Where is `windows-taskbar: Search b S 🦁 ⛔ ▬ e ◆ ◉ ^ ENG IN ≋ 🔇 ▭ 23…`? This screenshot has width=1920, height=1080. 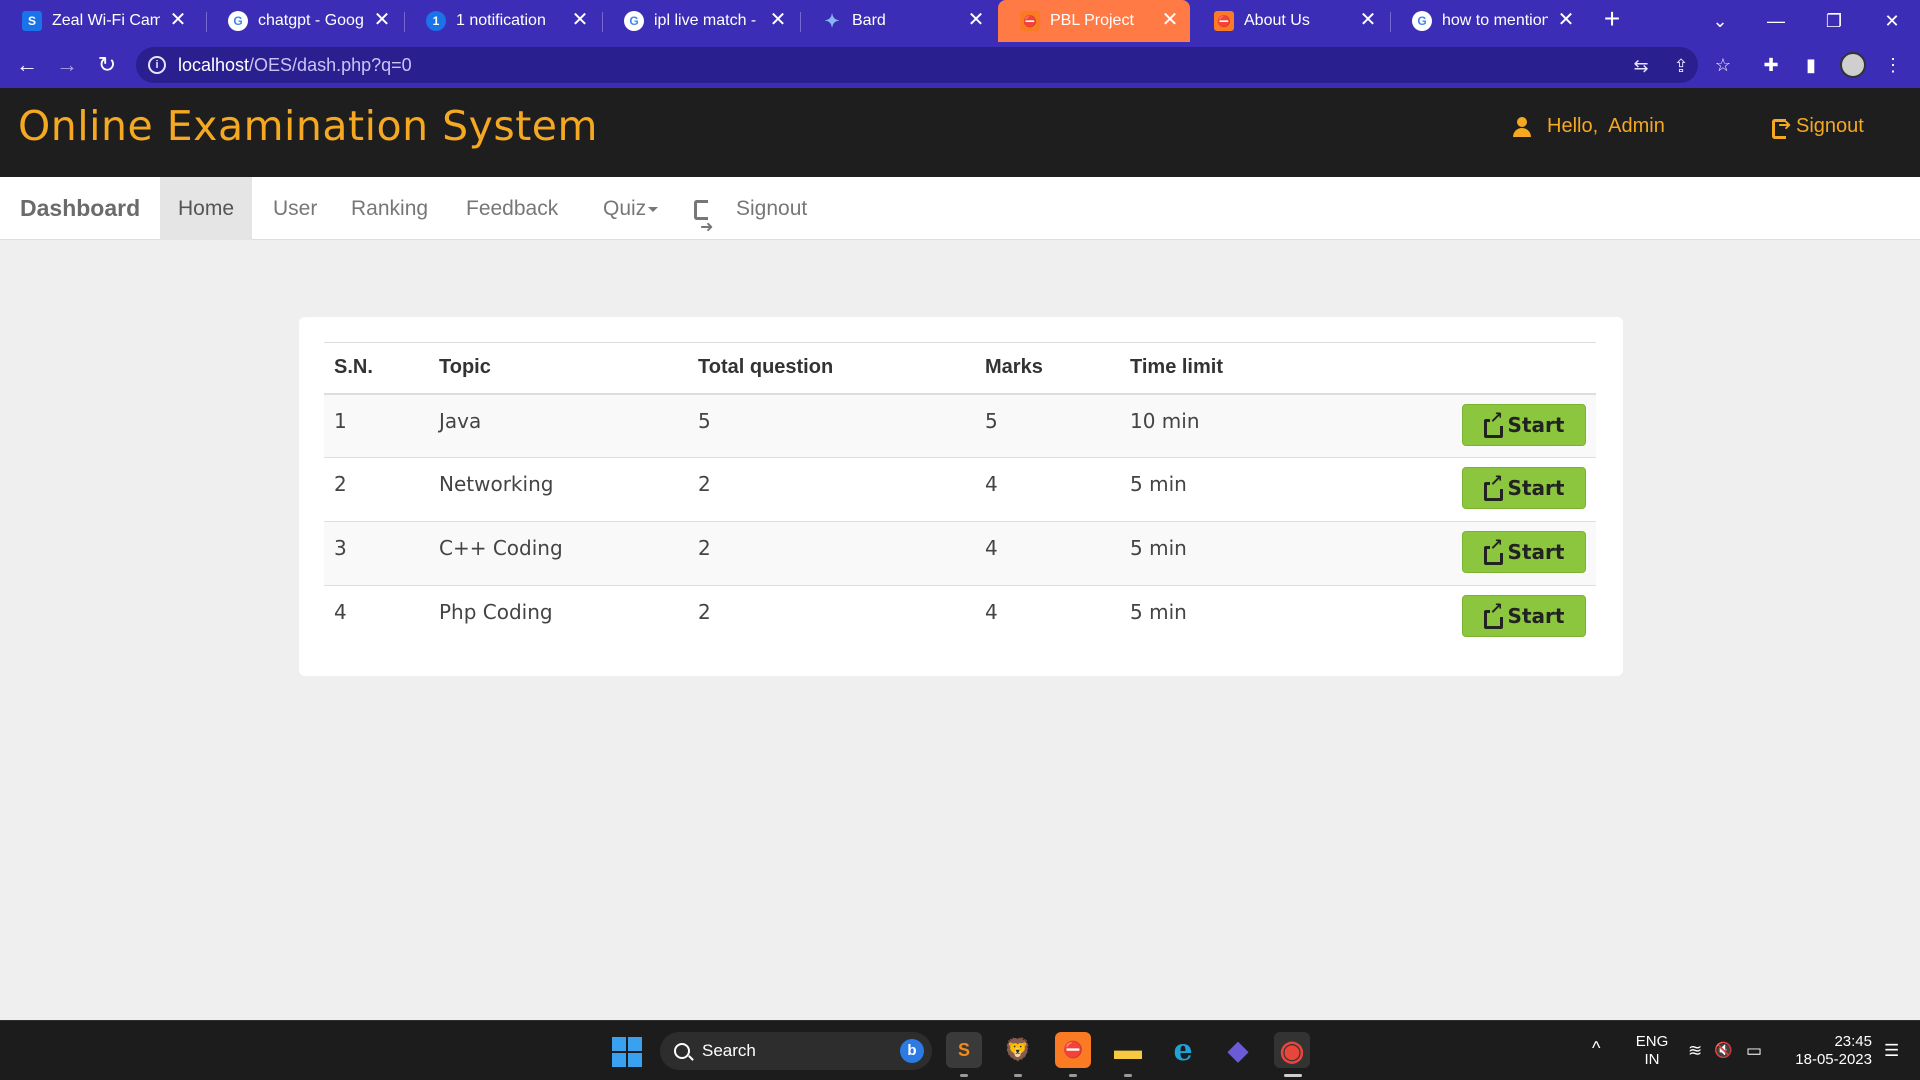 windows-taskbar: Search b S 🦁 ⛔ ▬ e ◆ ◉ ^ ENG IN ≋ 🔇 ▭ 23… is located at coordinates (960, 1050).